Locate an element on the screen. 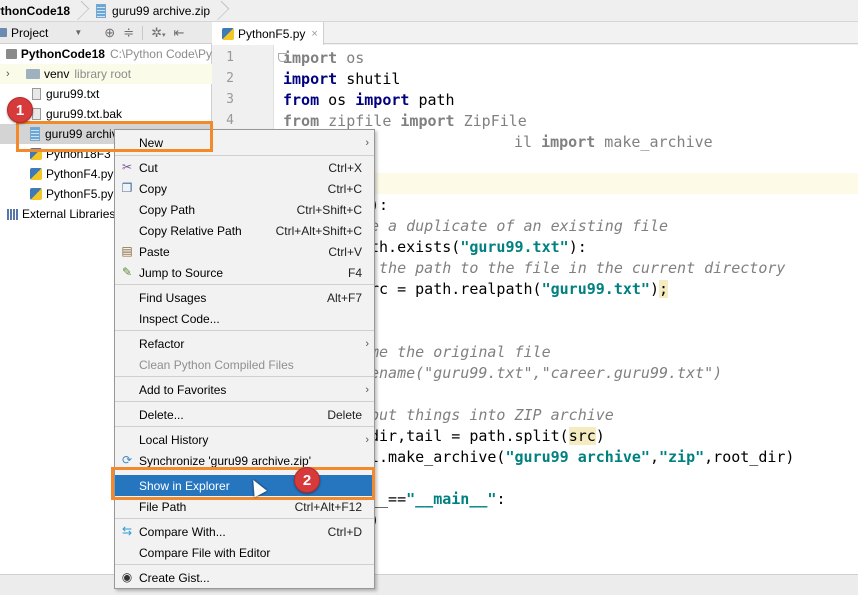 The height and width of the screenshot is (595, 858). line-number: 4 is located at coordinates (230, 120).